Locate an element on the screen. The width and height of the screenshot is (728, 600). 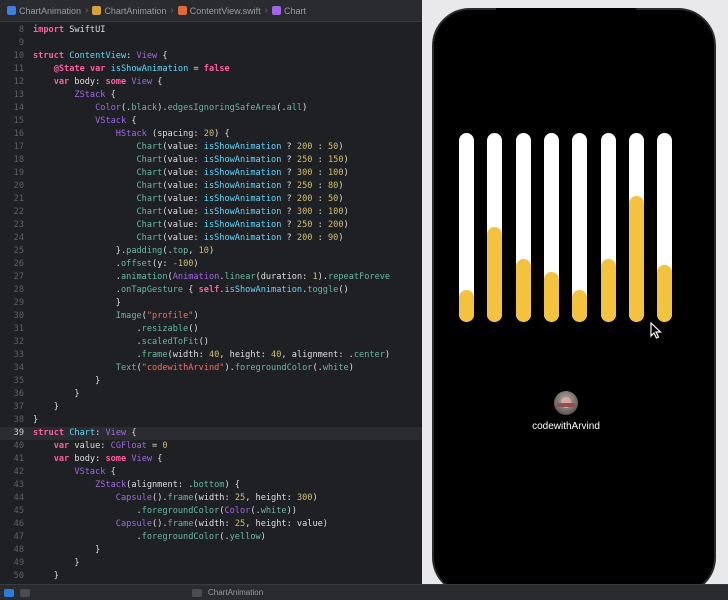
code-line: 32 .scaledToFit() is located at coordinates (215, 342).